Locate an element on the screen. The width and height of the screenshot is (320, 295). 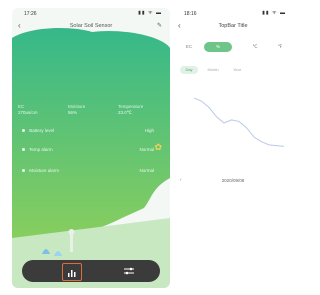
battery-row: Battery level is located at coordinates (38, 130).